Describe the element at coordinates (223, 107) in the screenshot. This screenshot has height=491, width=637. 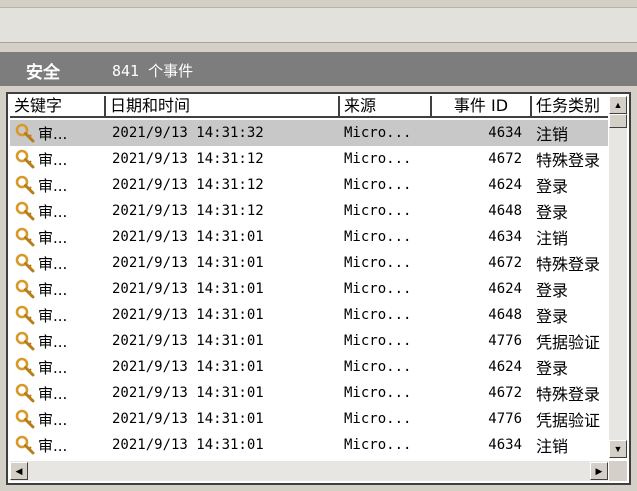
I see `column-datetime: 日期和时间` at that location.